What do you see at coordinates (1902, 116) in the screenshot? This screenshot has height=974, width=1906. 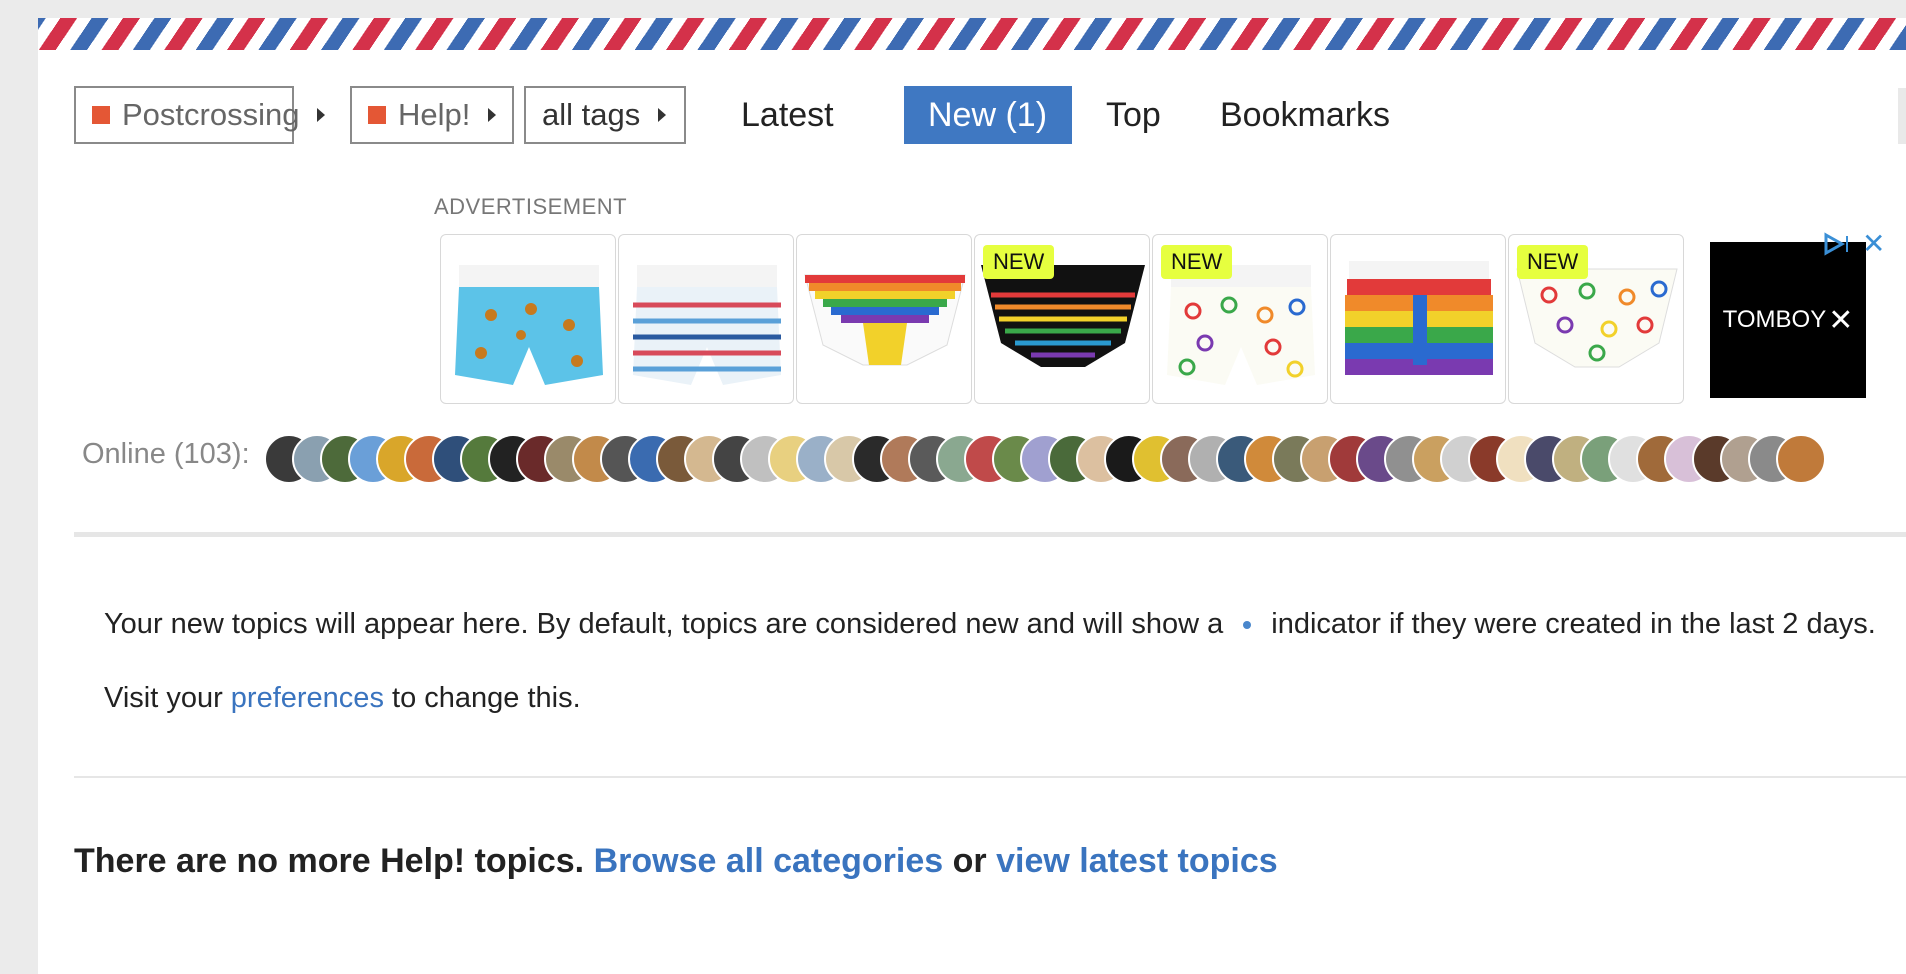 I see `nav-edge-control` at bounding box center [1902, 116].